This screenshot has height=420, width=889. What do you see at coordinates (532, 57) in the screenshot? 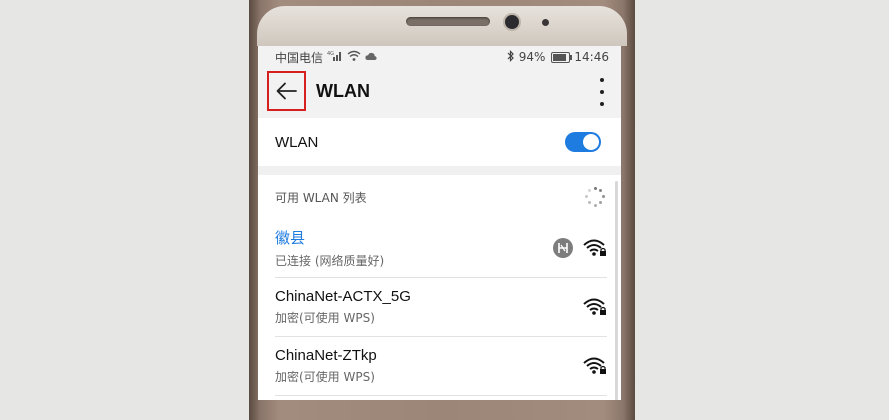
I see `battery-percent: 94%` at bounding box center [532, 57].